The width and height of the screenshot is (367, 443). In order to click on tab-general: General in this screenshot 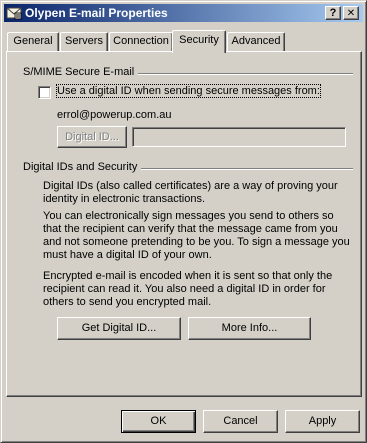, I will do `click(33, 41)`.